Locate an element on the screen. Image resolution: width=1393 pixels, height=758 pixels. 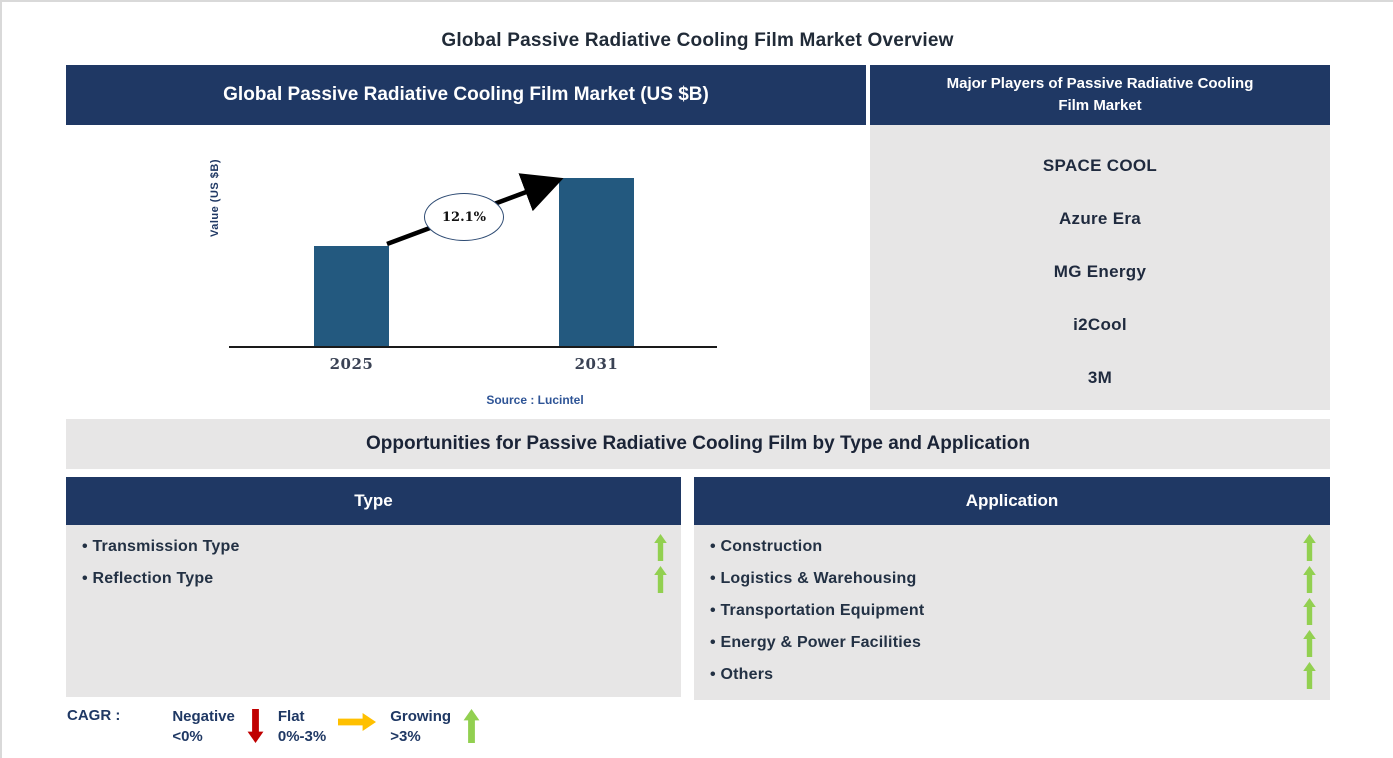
type-panel-body: Transmission Type Reflection Type is located at coordinates (373, 611).